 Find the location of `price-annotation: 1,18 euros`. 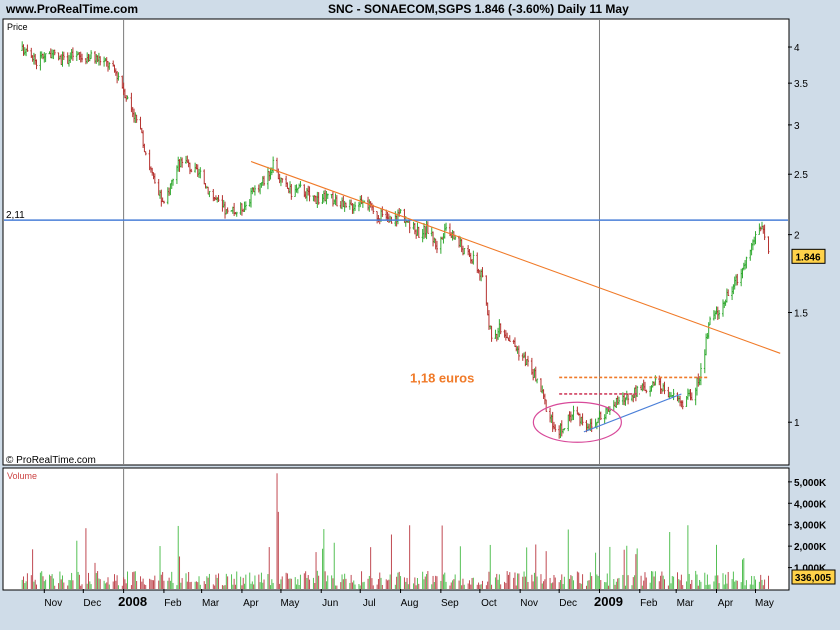

price-annotation: 1,18 euros is located at coordinates (442, 377).